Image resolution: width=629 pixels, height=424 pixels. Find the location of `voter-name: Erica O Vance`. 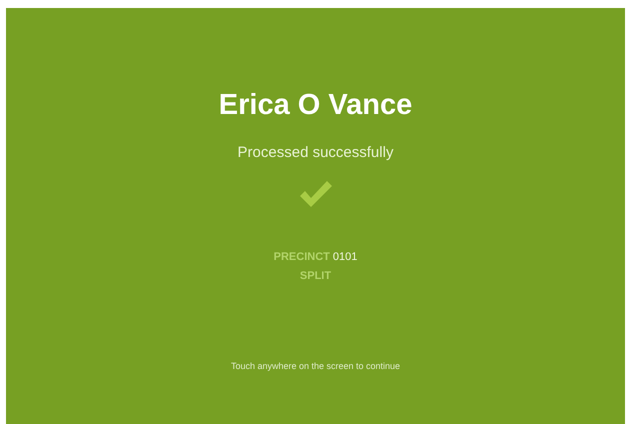

voter-name: Erica O Vance is located at coordinates (315, 105).